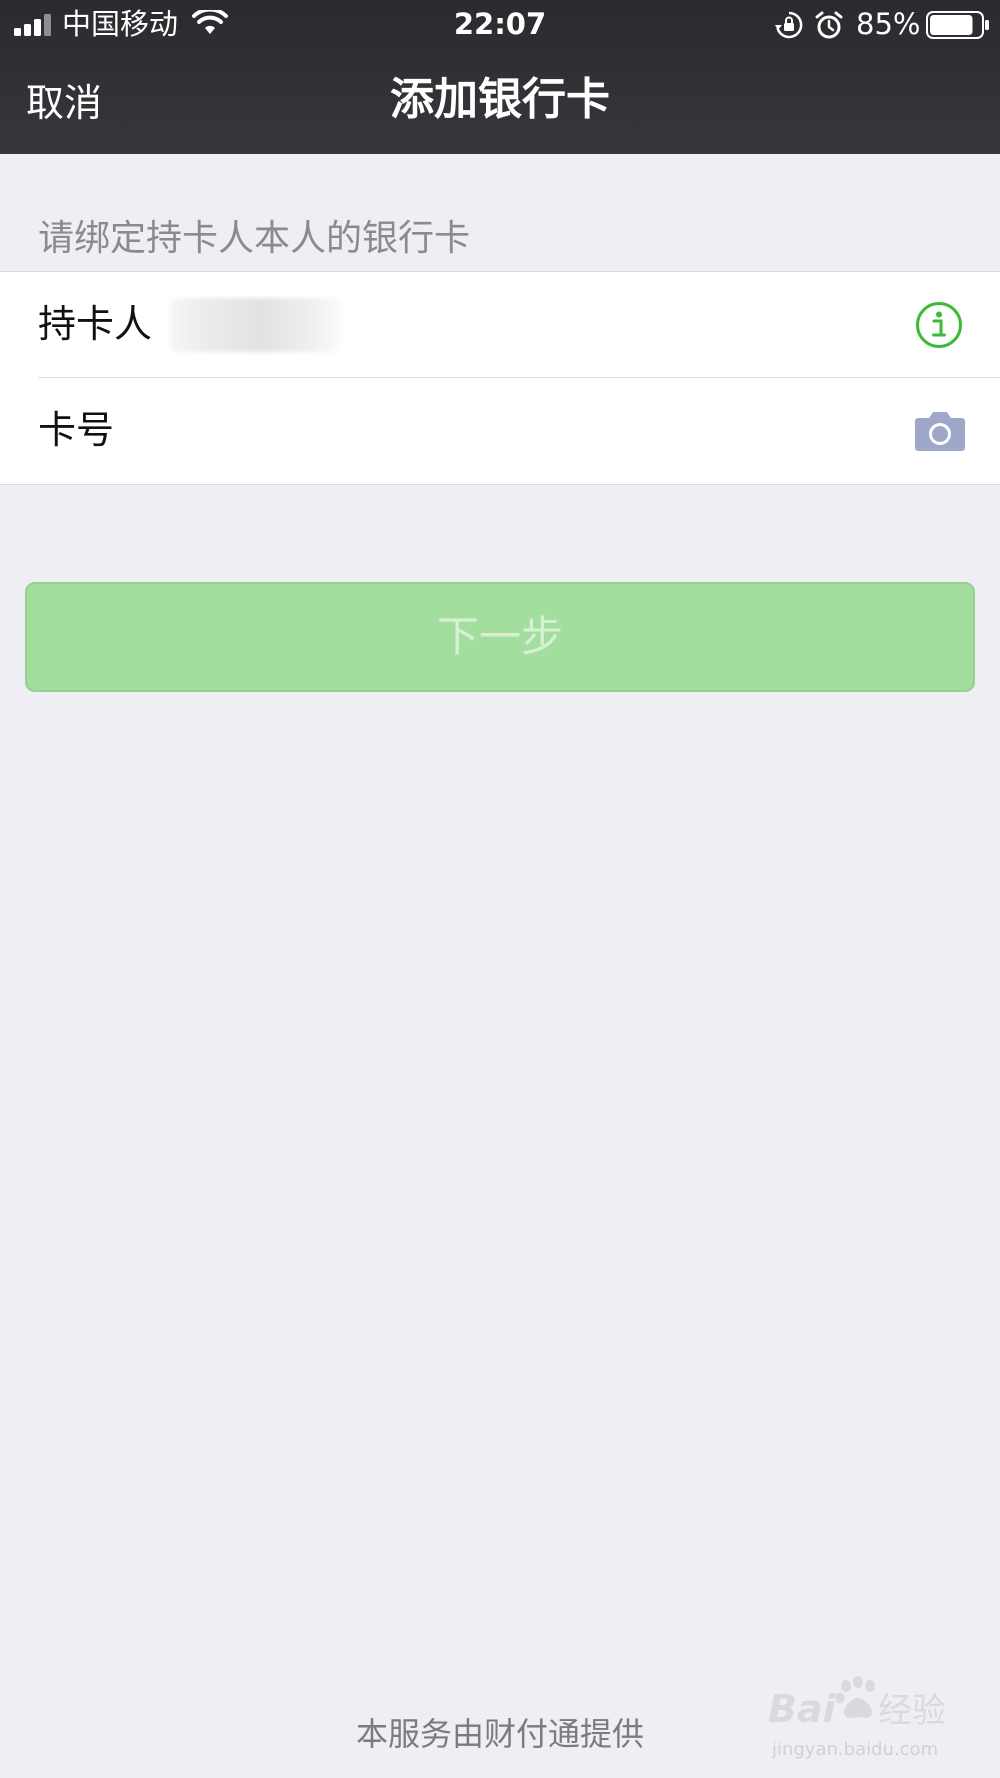  I want to click on alarm-icon, so click(829, 25).